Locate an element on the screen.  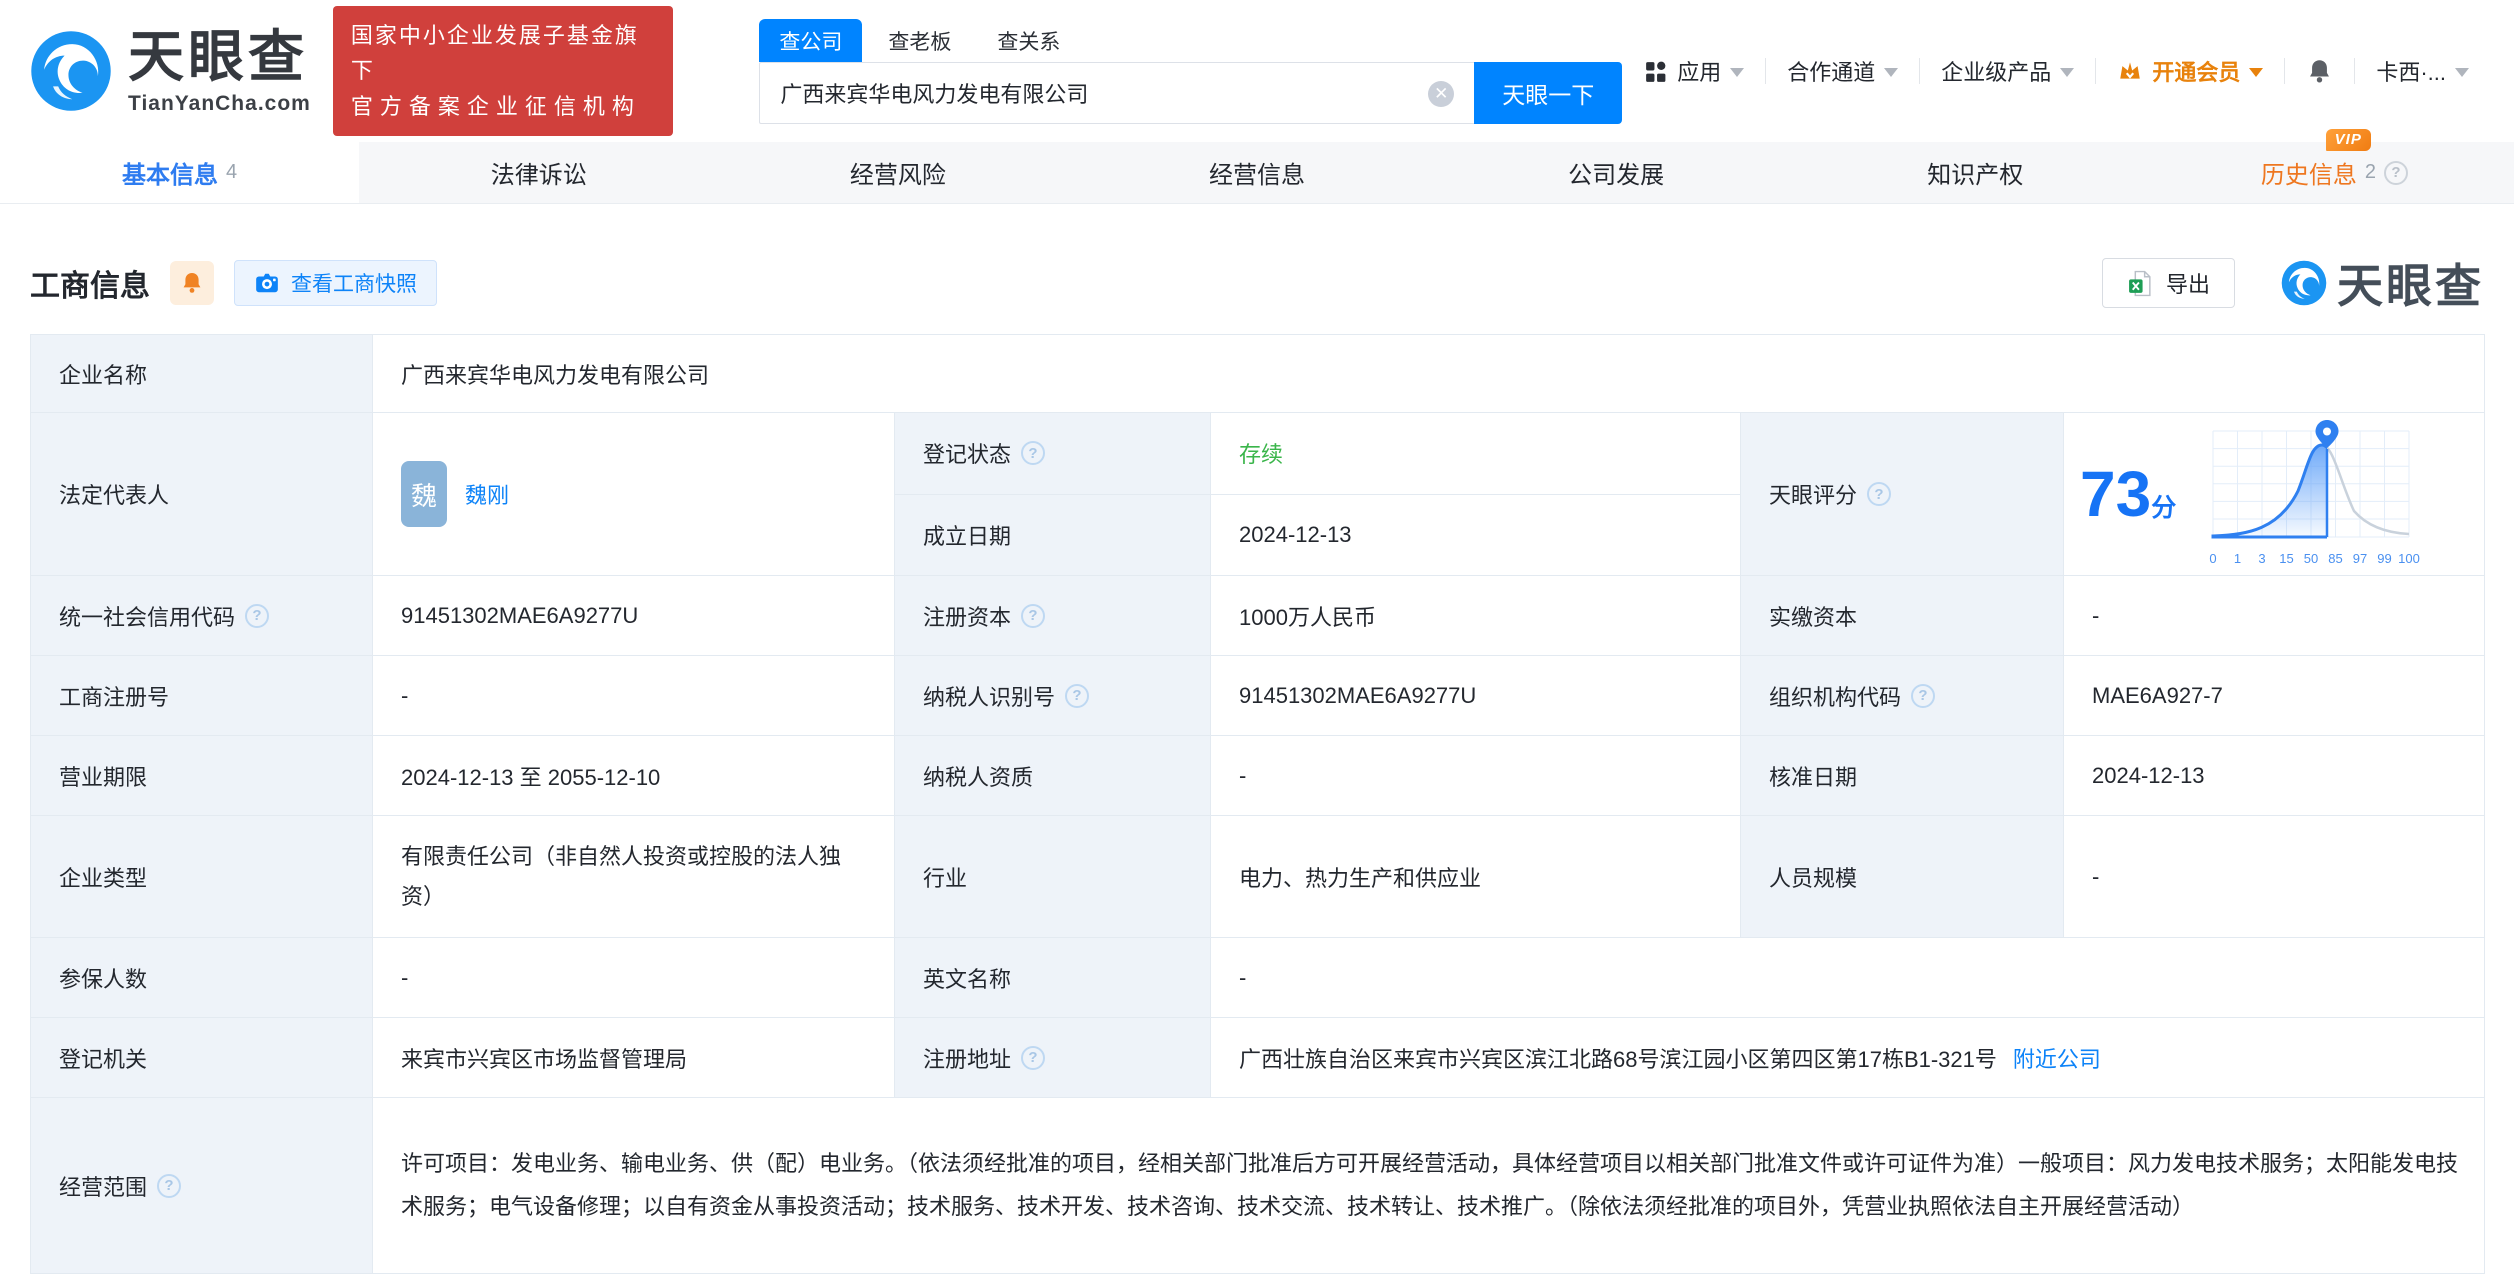
industry-label: 行业 is located at coordinates (1052, 876).